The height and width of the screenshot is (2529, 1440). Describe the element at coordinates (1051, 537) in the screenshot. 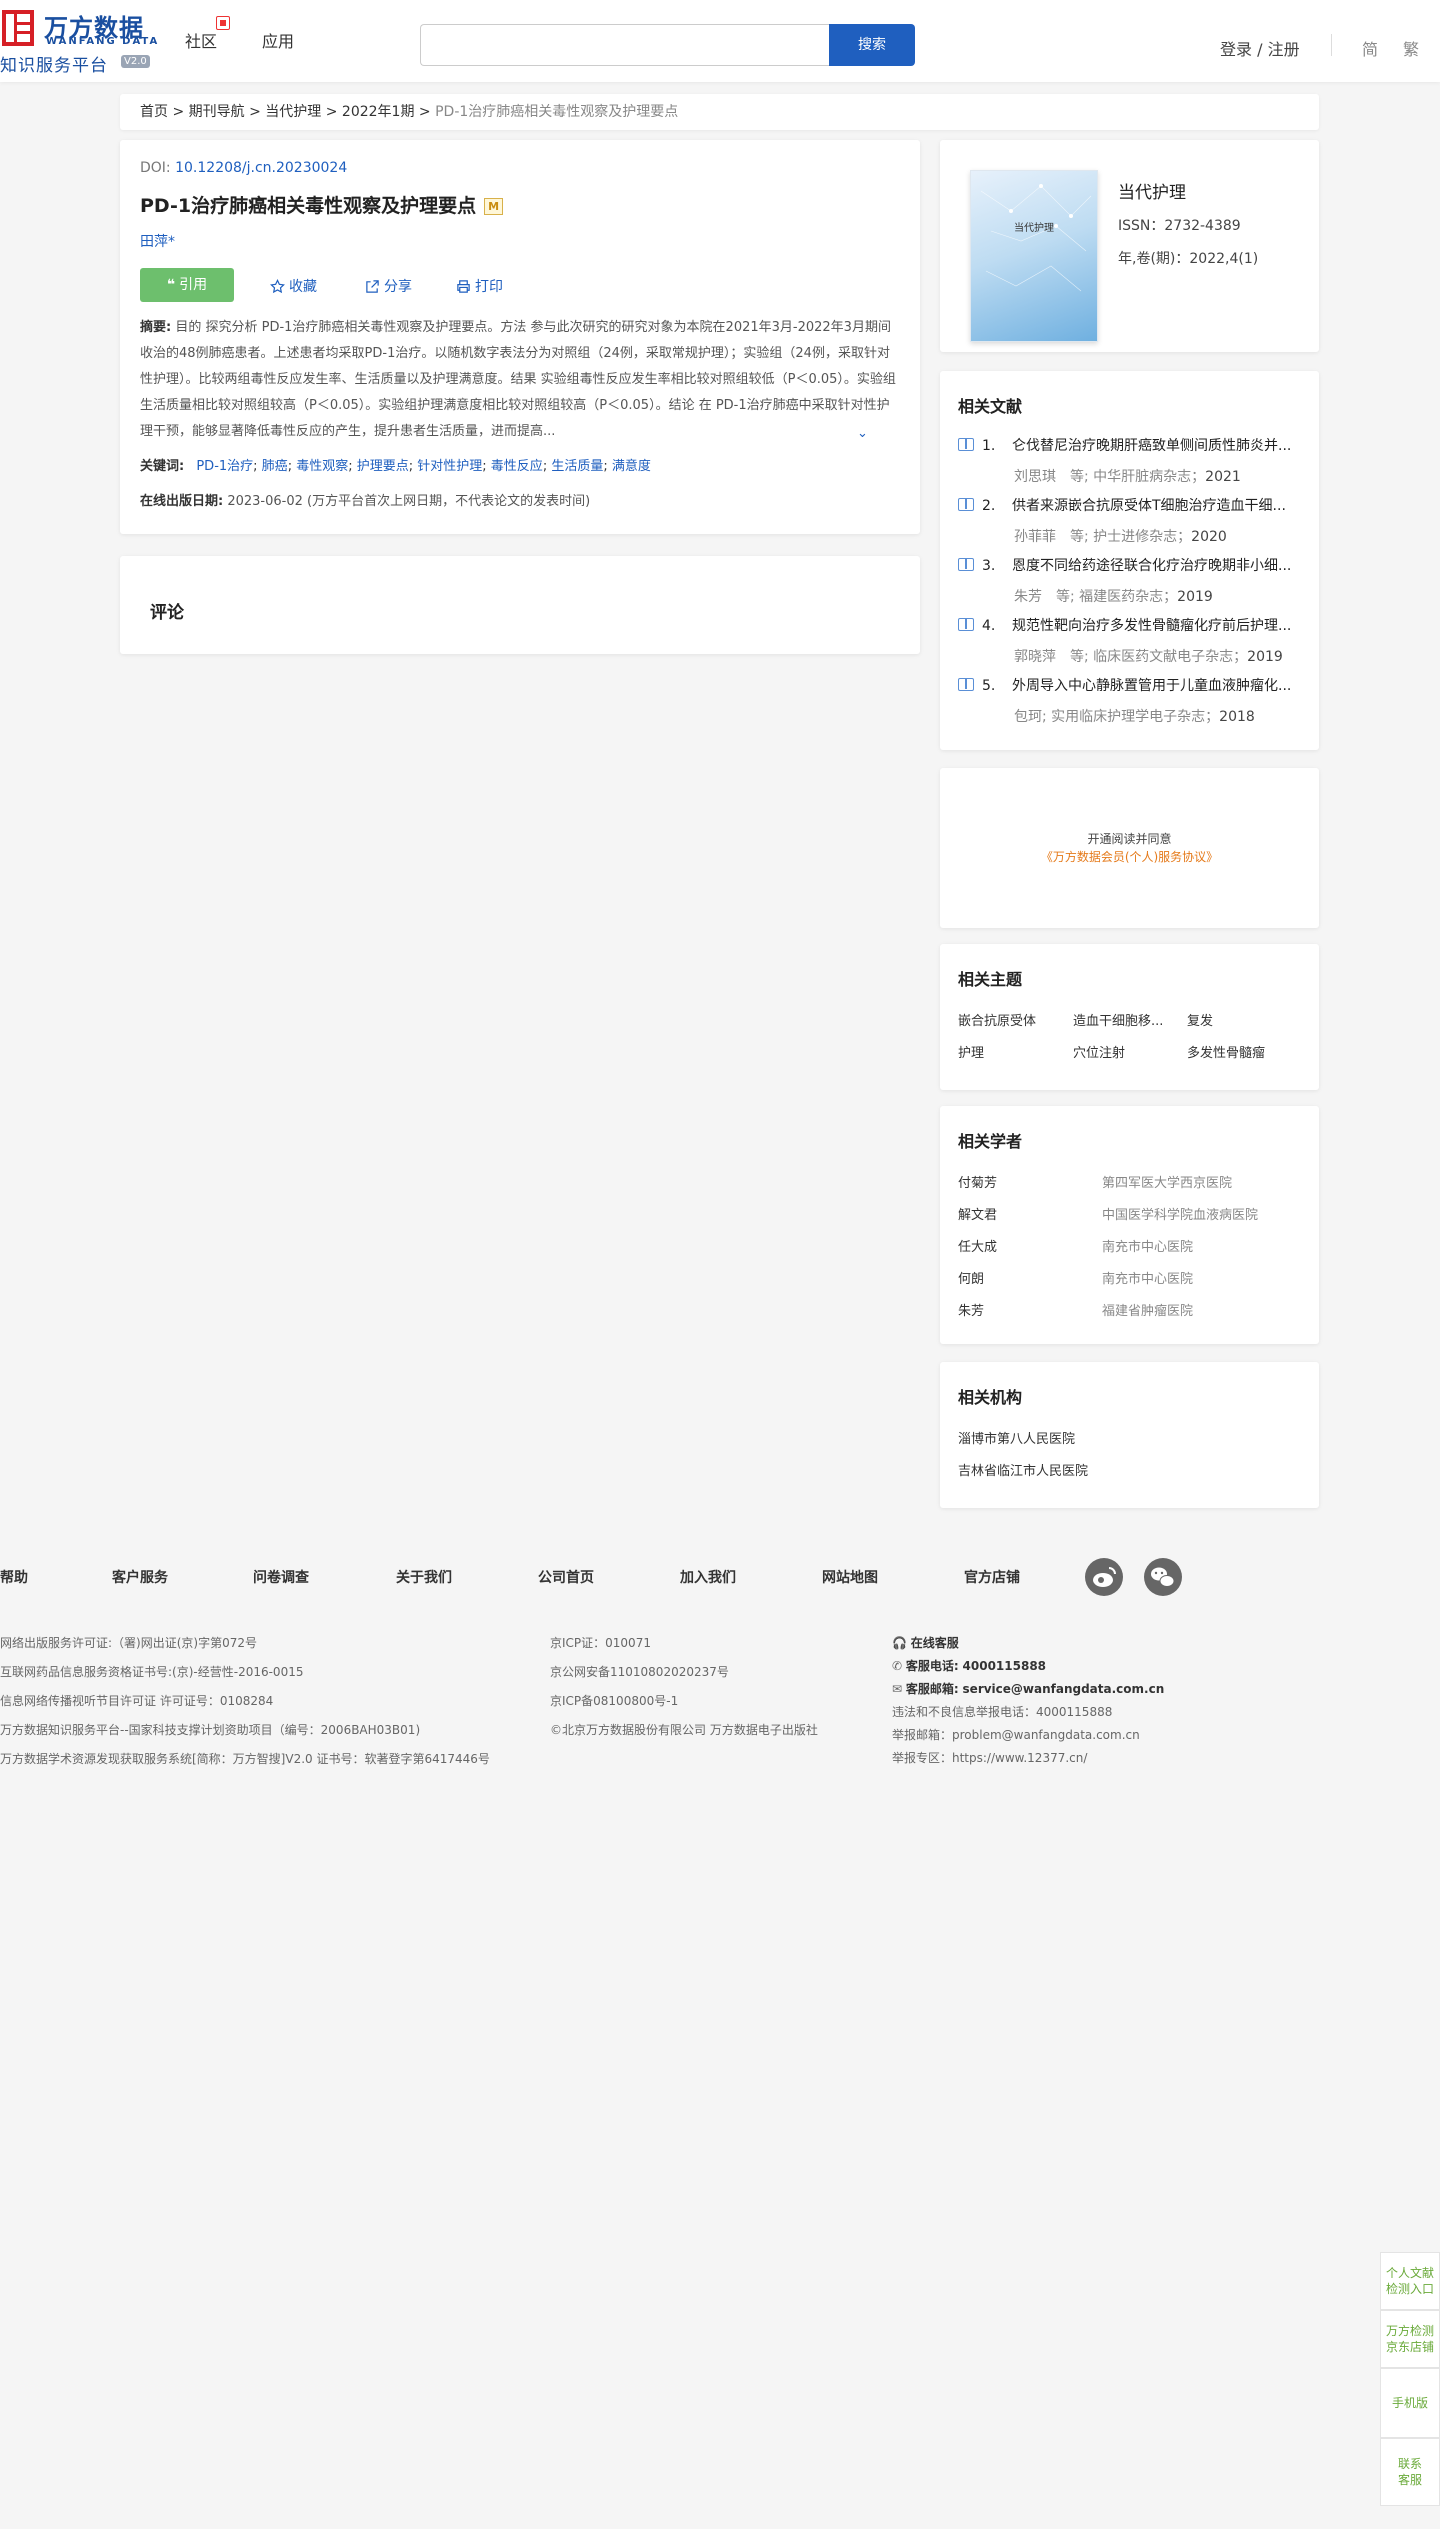

I see `lit-authors: 孙菲菲 等;` at that location.